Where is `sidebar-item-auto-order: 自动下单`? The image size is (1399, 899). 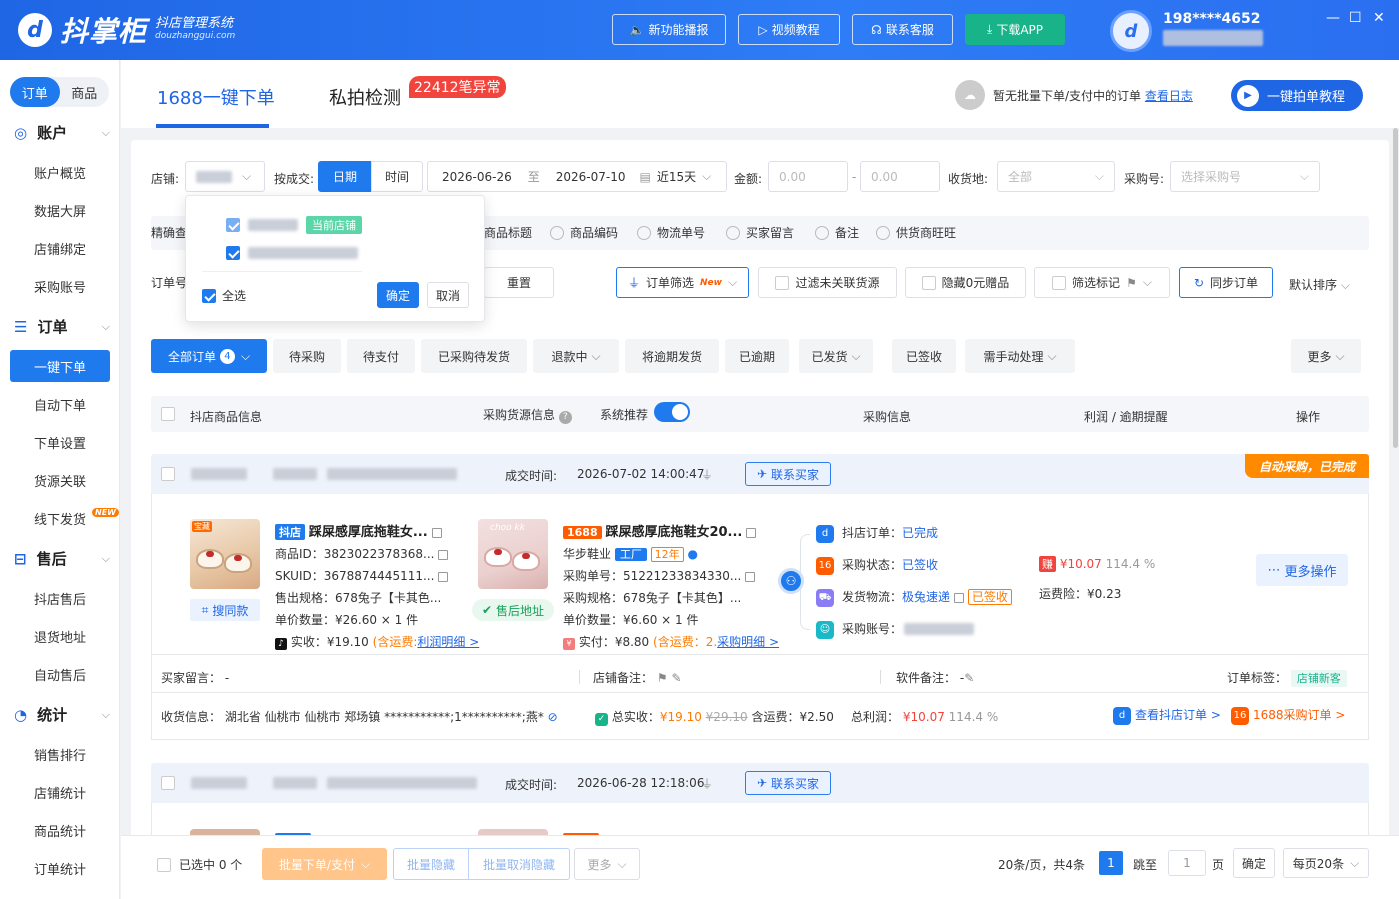 sidebar-item-auto-order: 自动下单 is located at coordinates (60, 404).